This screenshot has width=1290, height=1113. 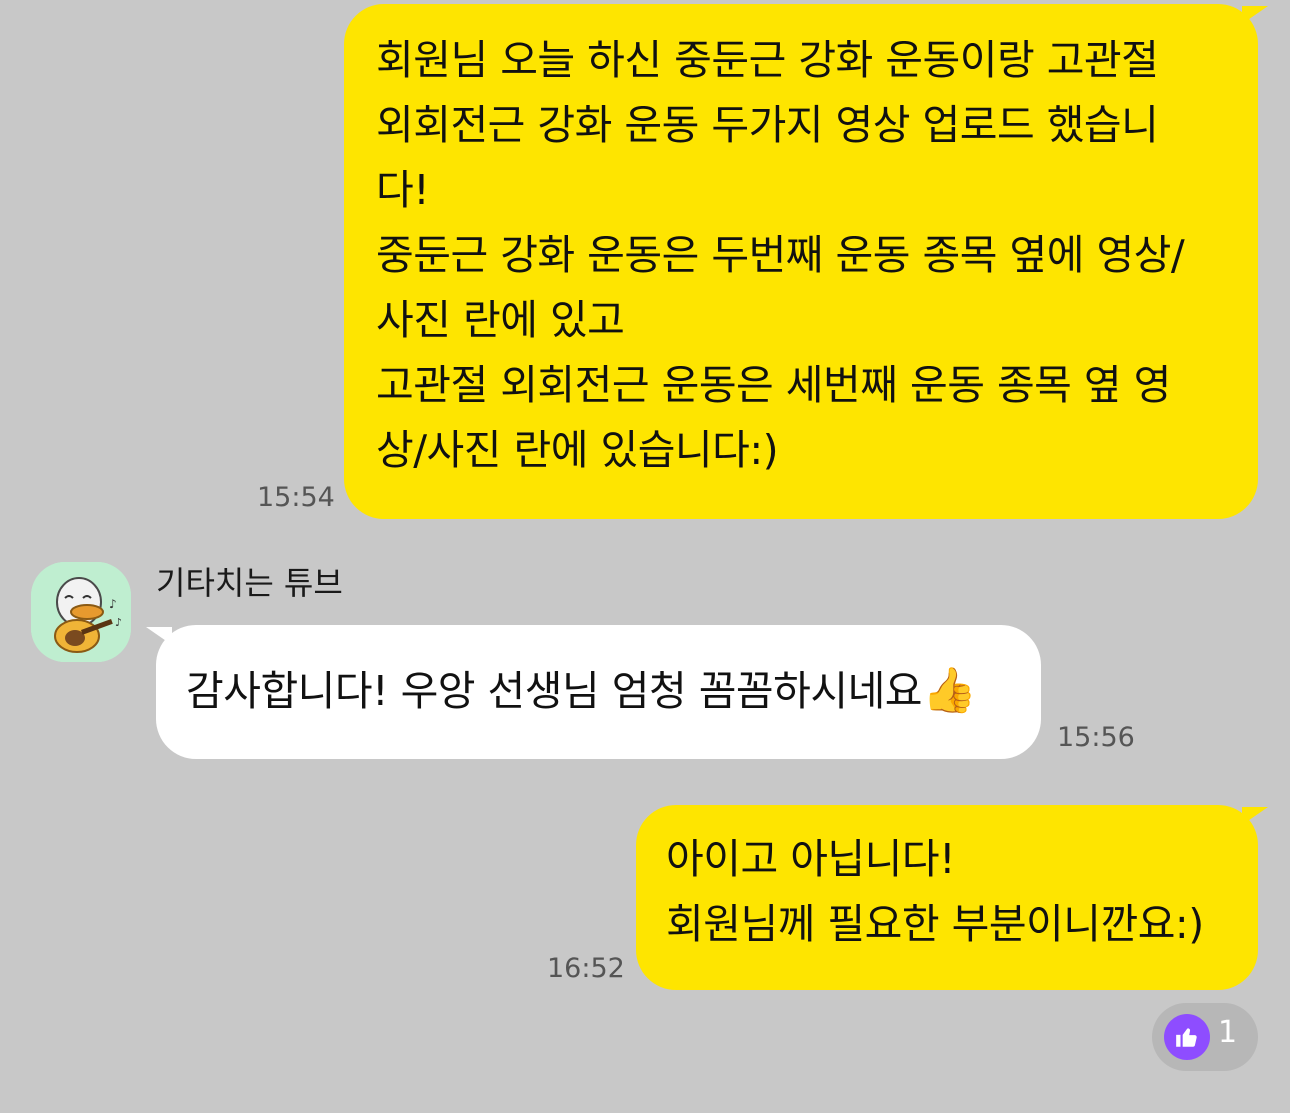 I want to click on reaction-badge: 1, so click(x=1205, y=1037).